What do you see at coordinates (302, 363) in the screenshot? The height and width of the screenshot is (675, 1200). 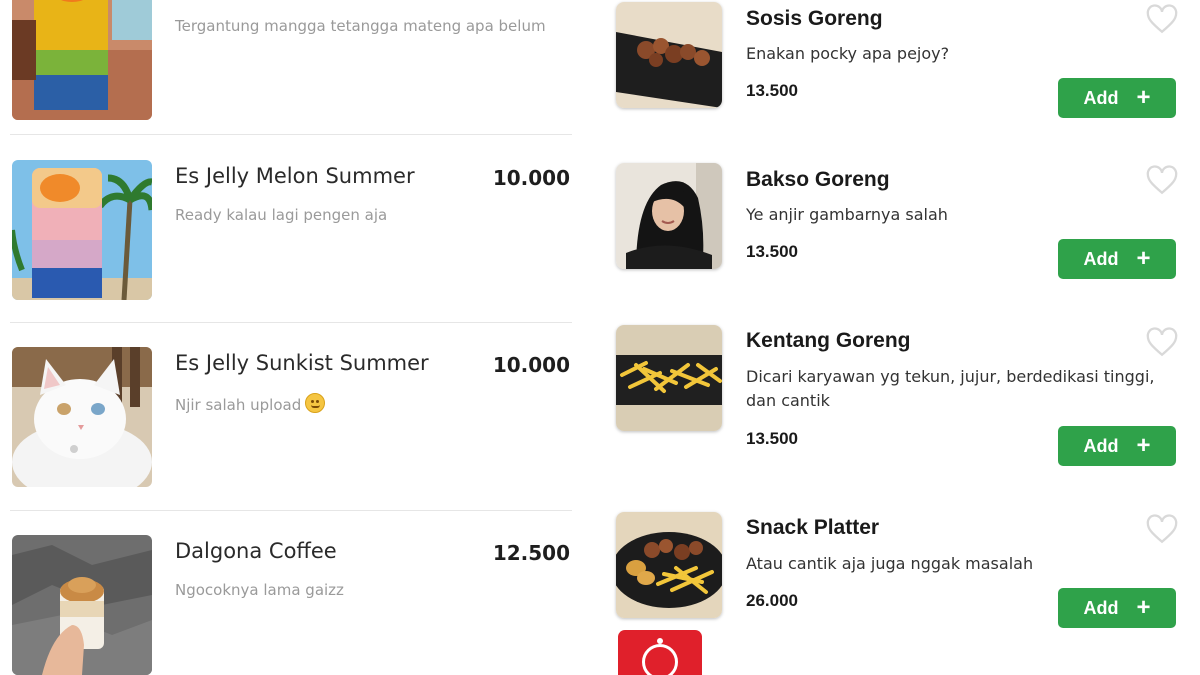 I see `menu-item-name: Es Jelly Sunkist Summer` at bounding box center [302, 363].